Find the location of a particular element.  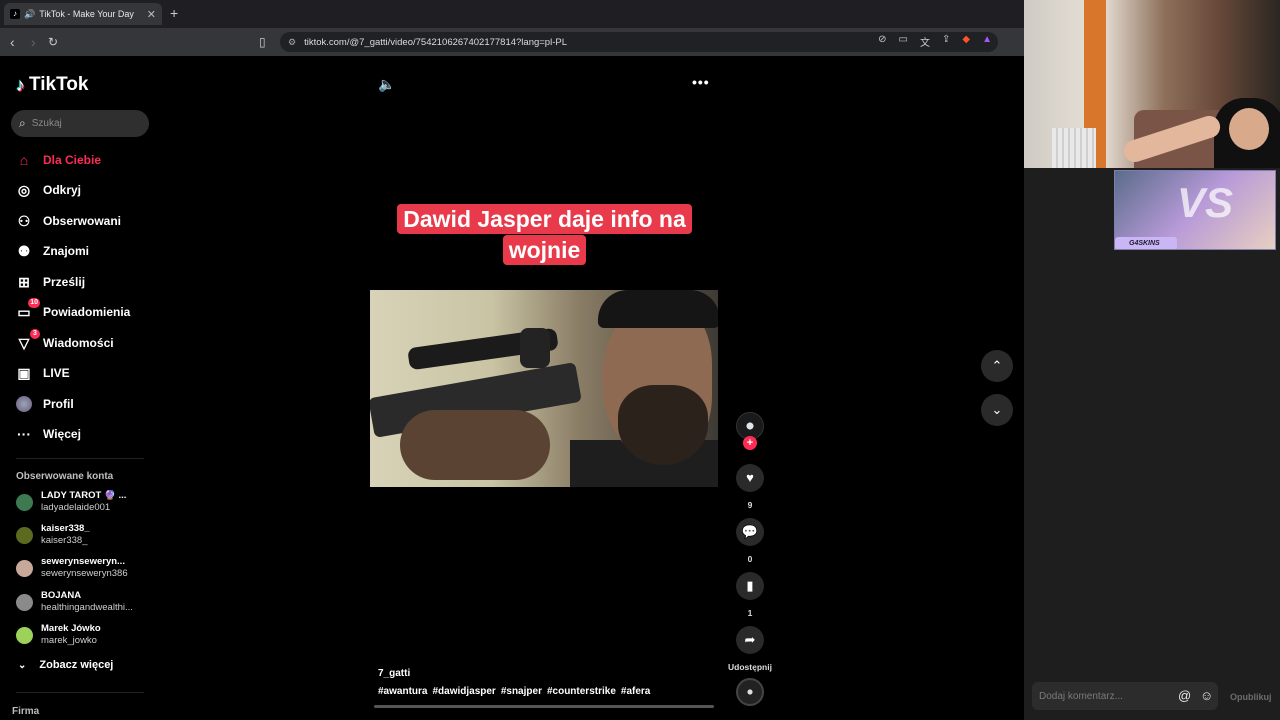

mention-icon: @ is located at coordinates (1184, 695).